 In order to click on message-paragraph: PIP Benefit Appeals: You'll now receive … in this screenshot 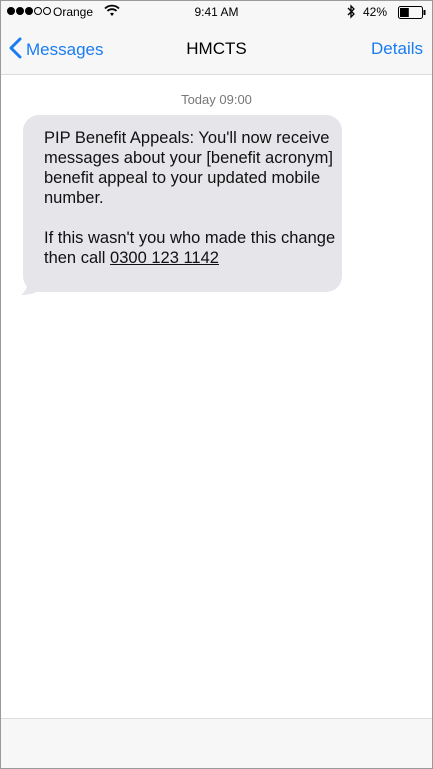, I will do `click(188, 168)`.